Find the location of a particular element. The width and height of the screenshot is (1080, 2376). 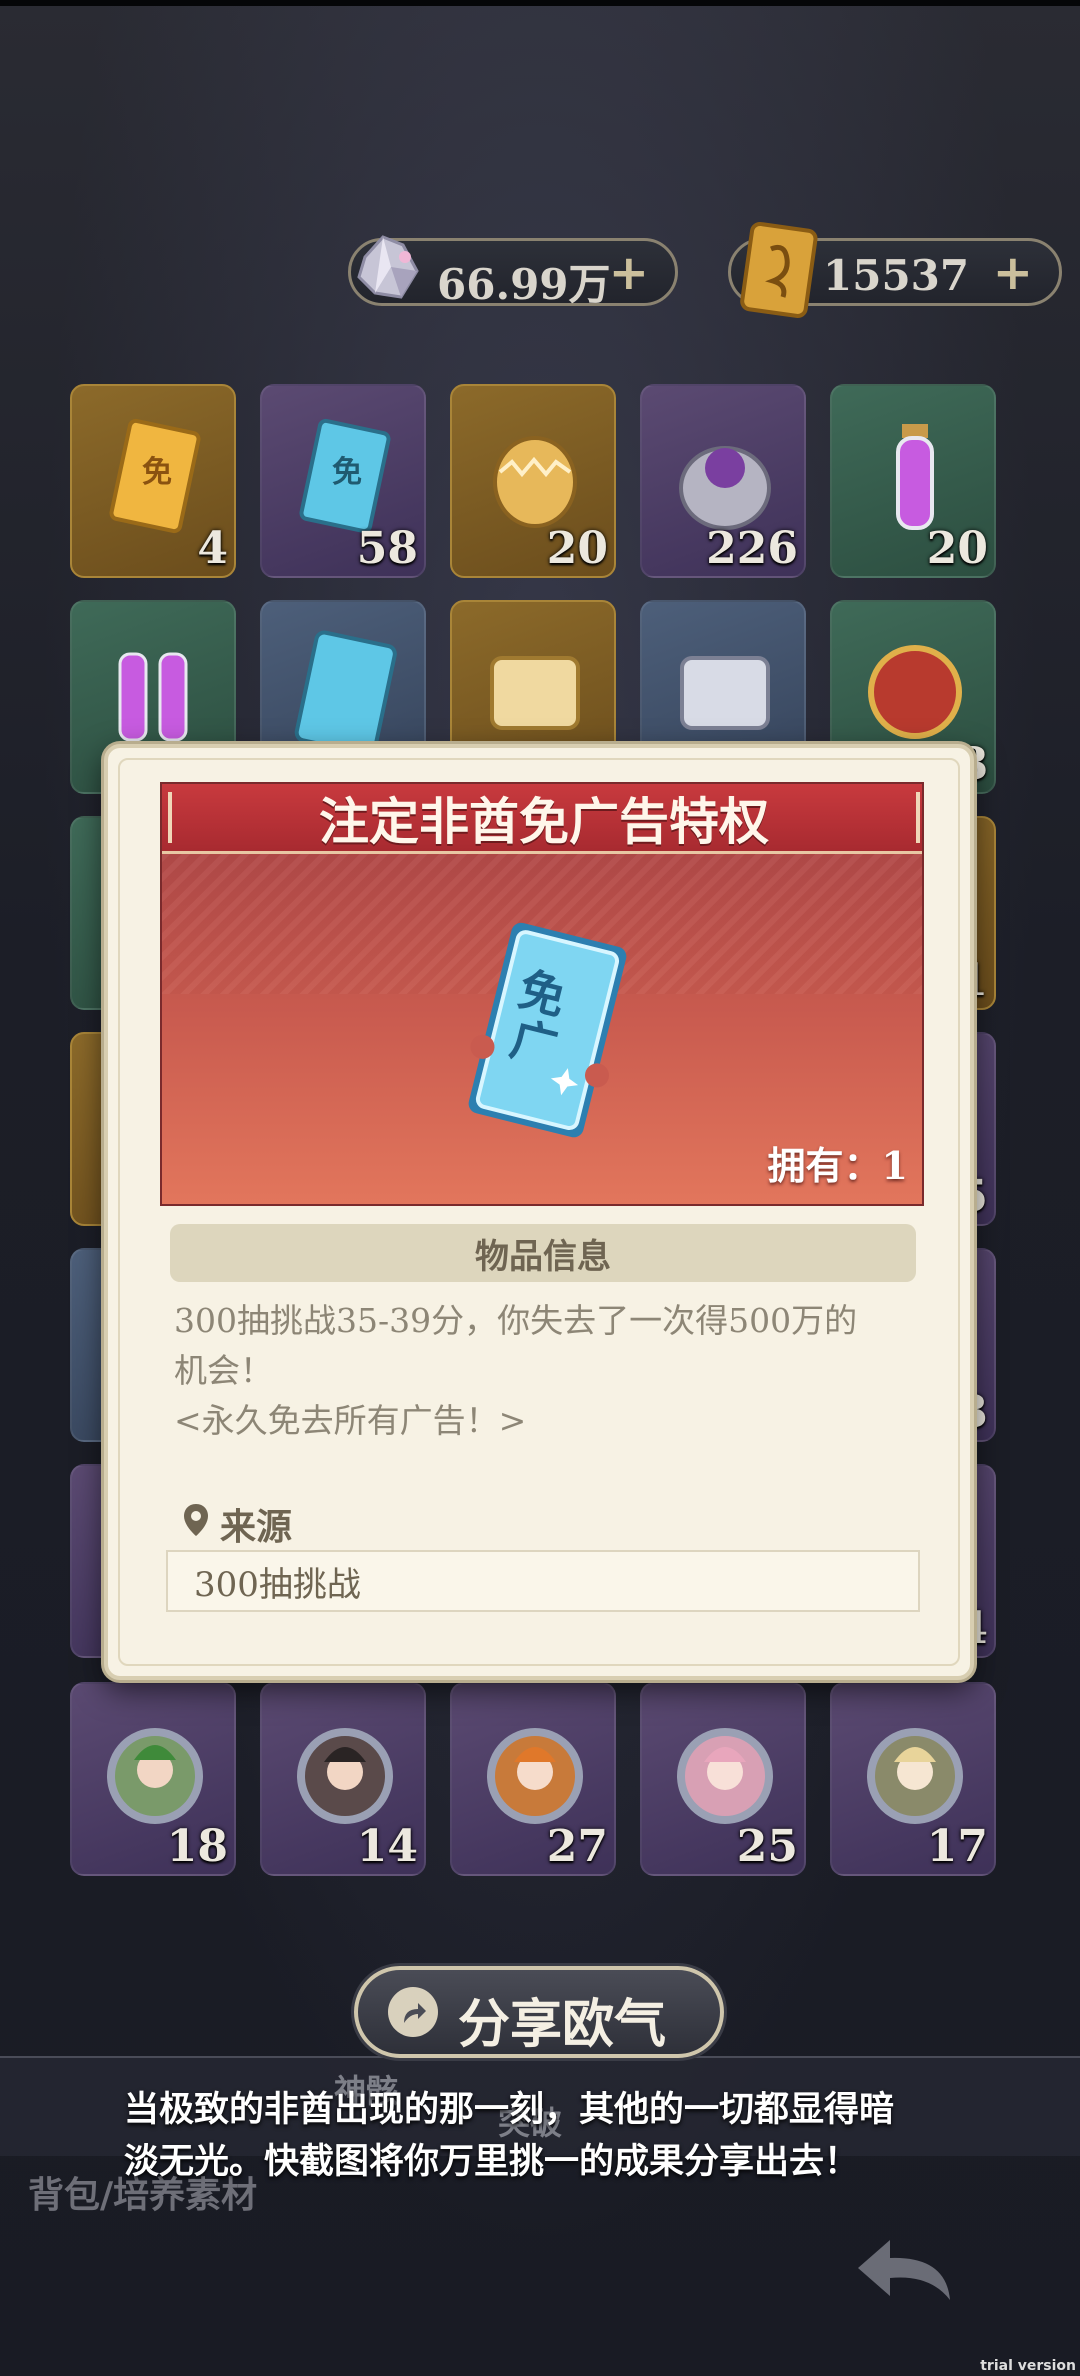

share-label: 分享欧气 is located at coordinates (562, 2024).